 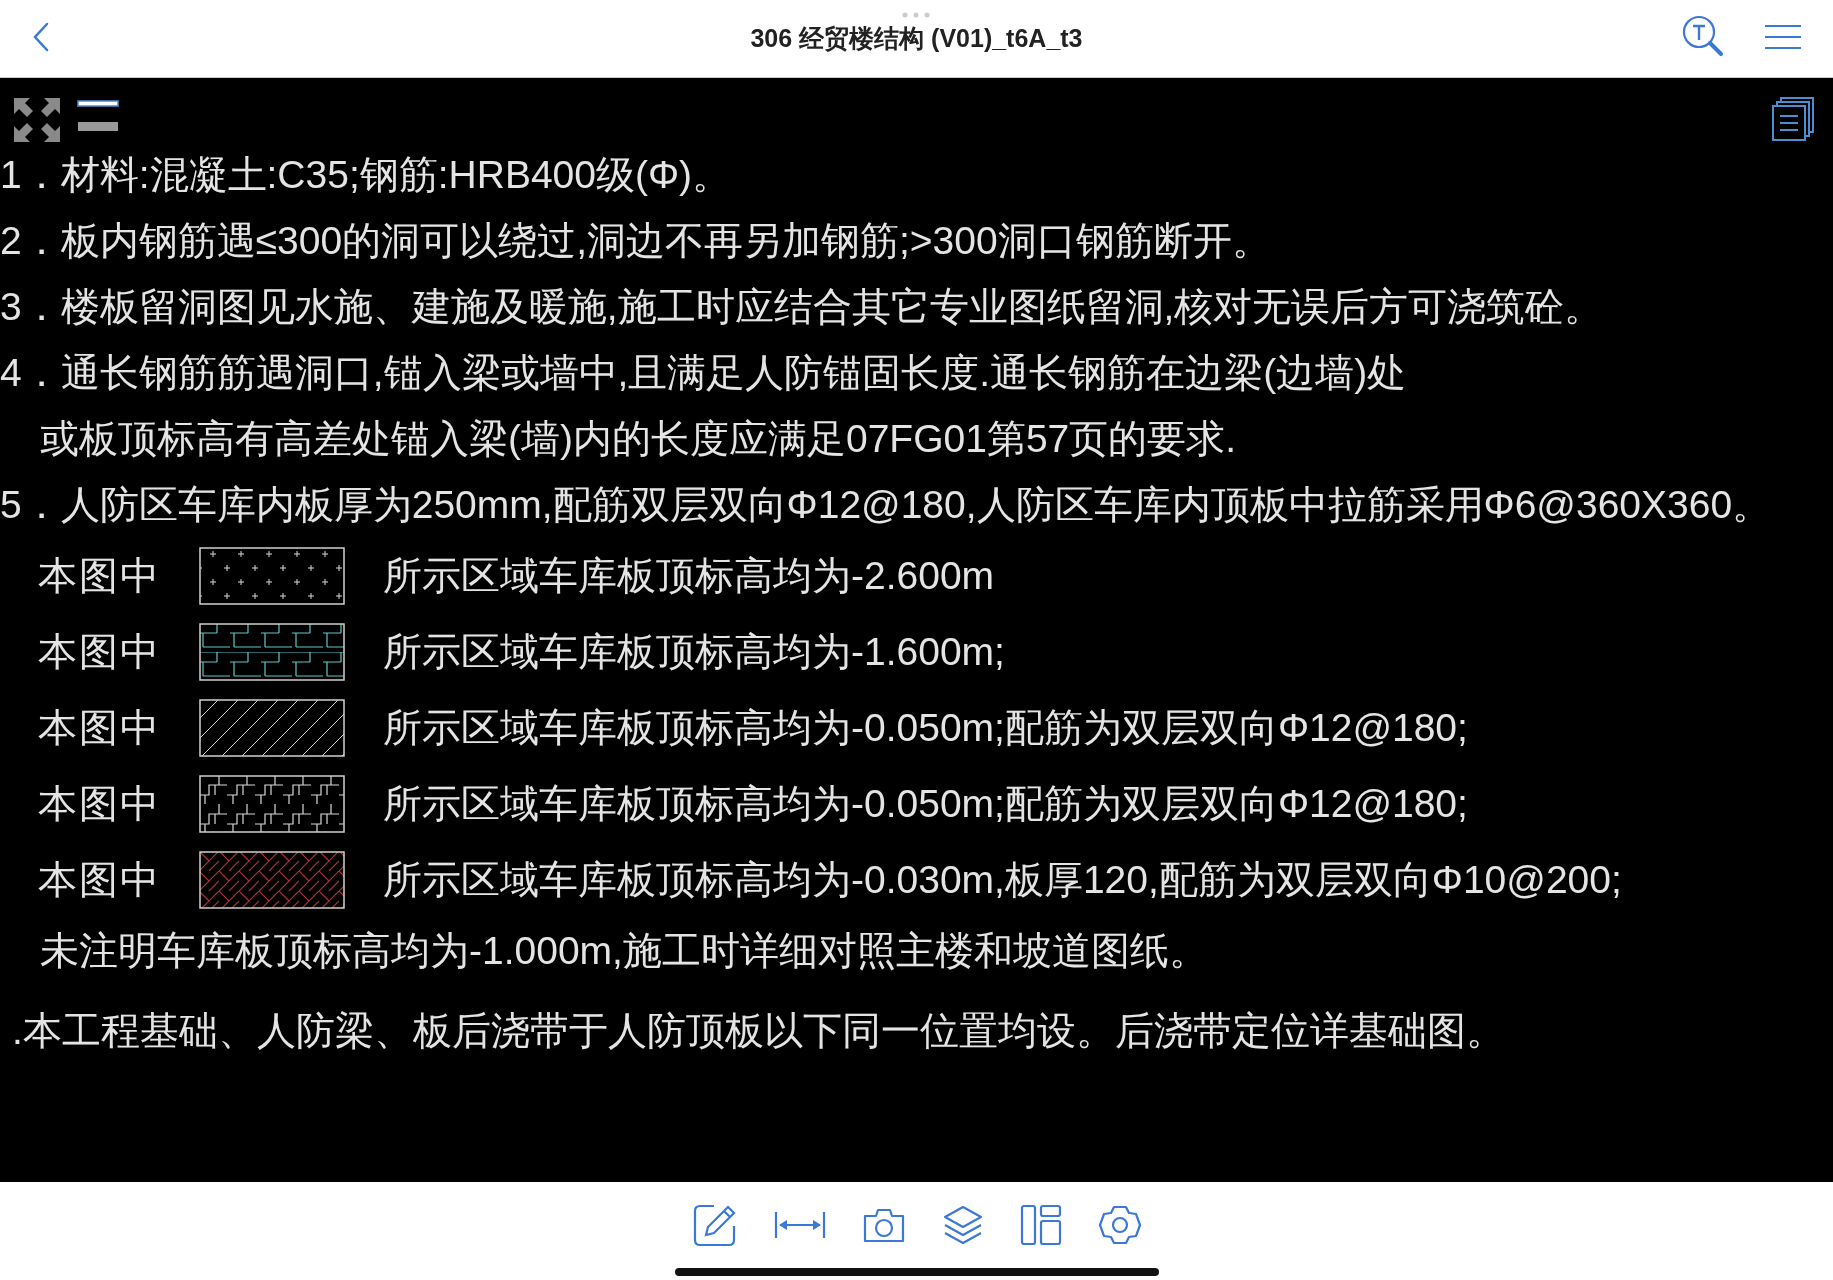 I want to click on drawing-note-text: 1．材料:混凝土:C35;钢筋:HRB400级(Φ)。, so click(x=366, y=175).